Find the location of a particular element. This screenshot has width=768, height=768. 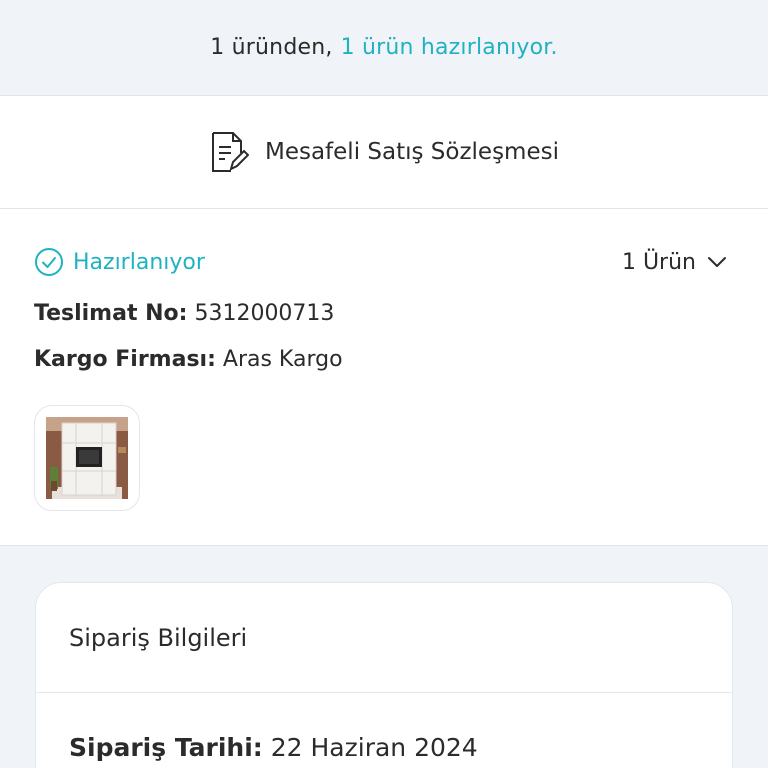

tracking-number: Teslimat No: 5312000713 is located at coordinates (184, 313).